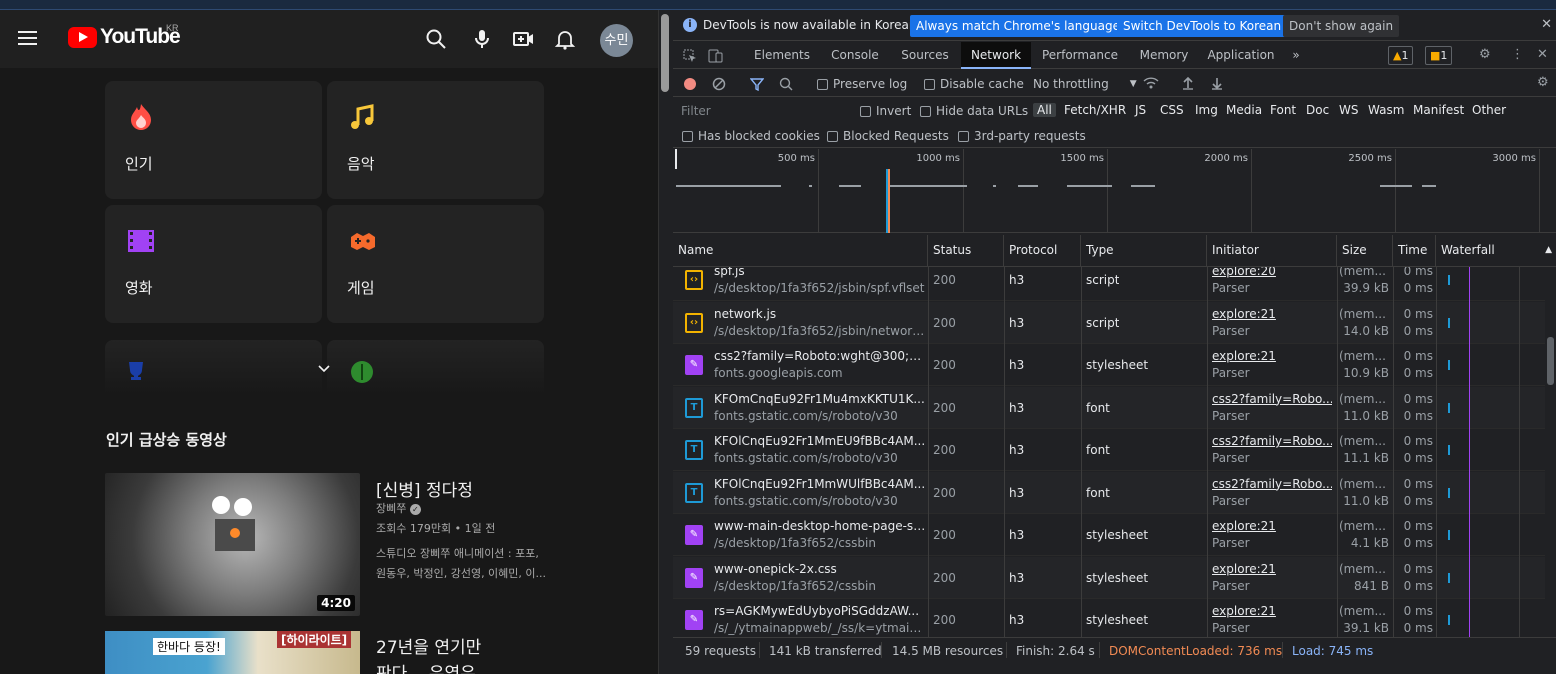  I want to click on close-icon: ✕, so click(1546, 24).